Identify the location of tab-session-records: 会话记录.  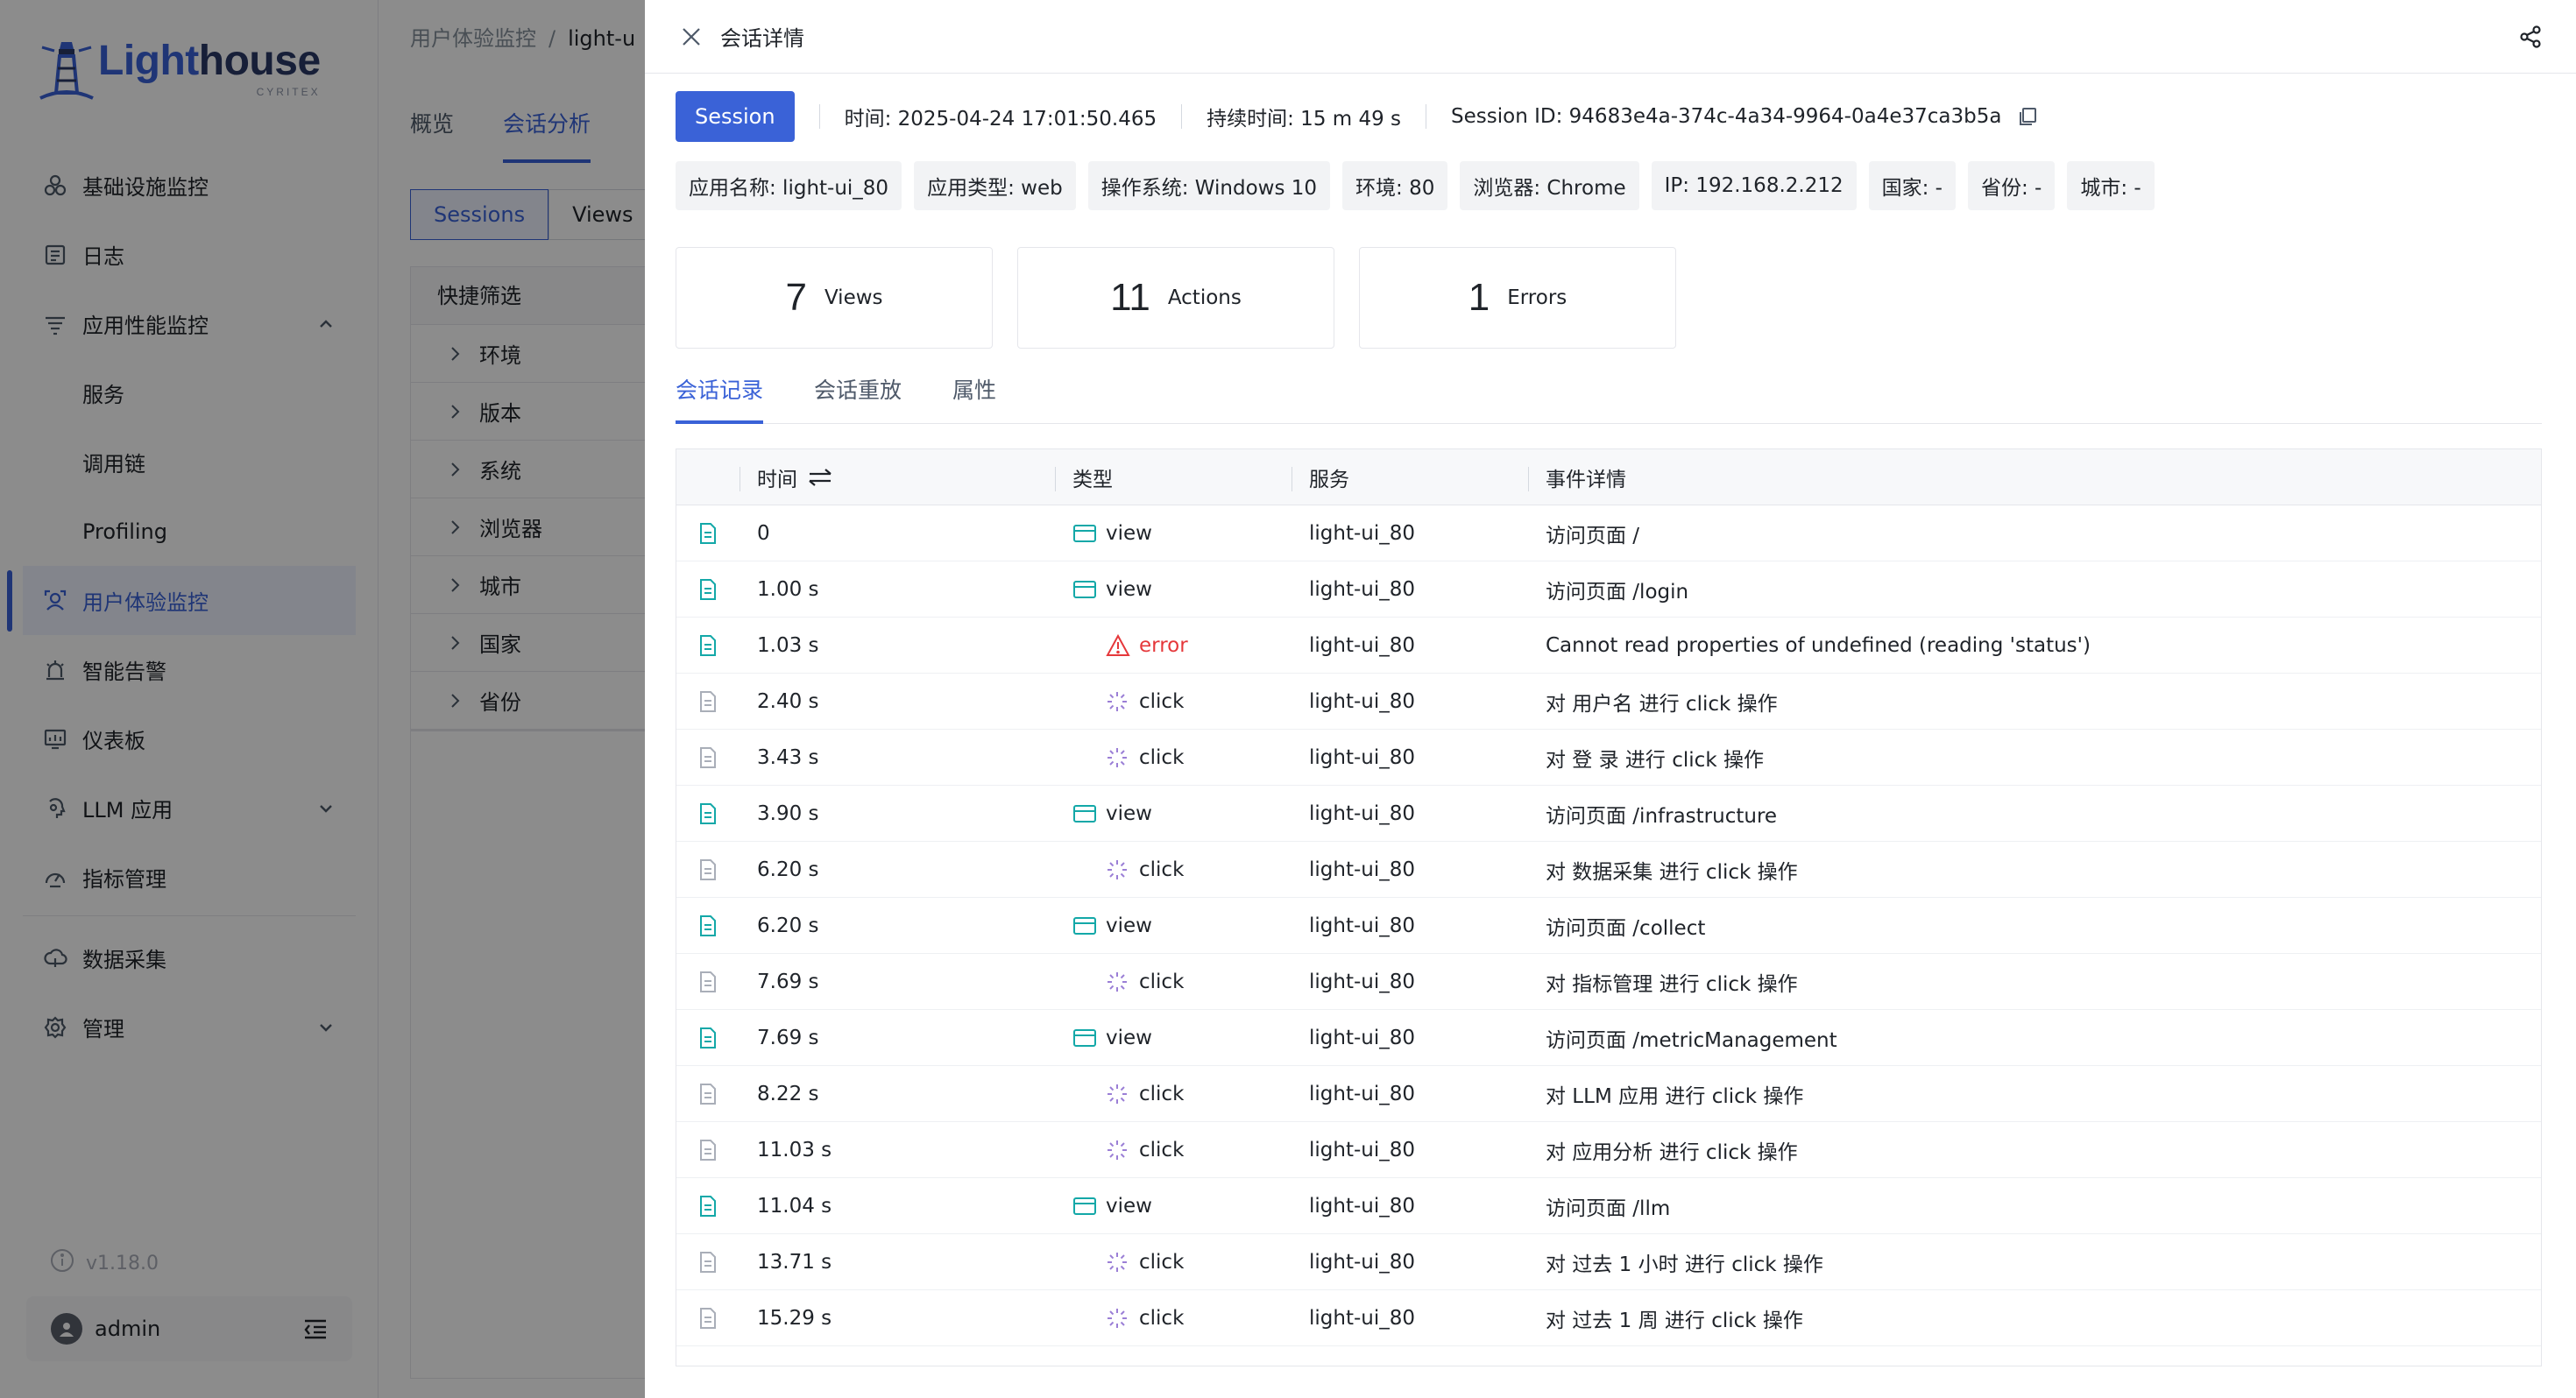
(720, 392).